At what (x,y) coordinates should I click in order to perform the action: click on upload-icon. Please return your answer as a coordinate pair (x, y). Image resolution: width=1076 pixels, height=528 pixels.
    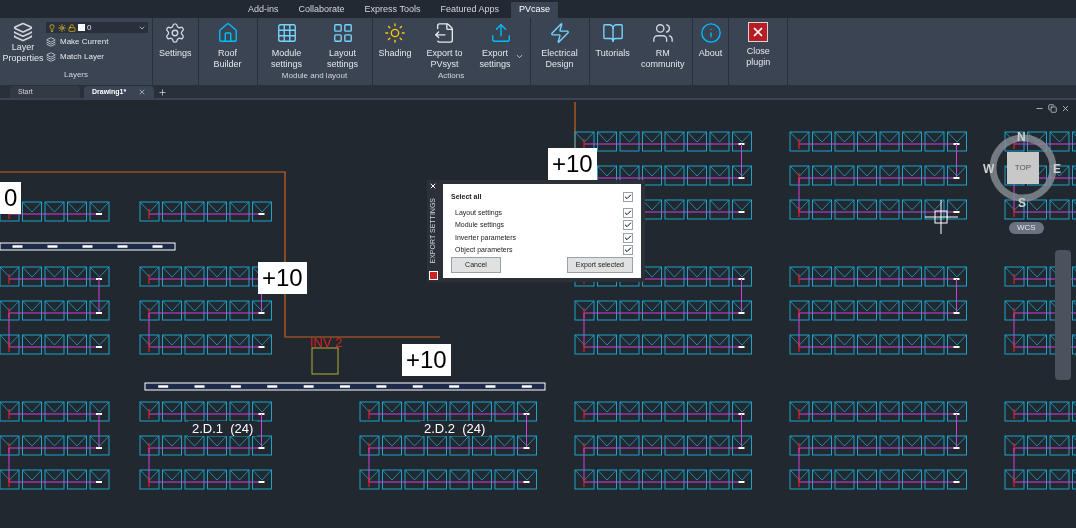
    Looking at the image, I should click on (500, 33).